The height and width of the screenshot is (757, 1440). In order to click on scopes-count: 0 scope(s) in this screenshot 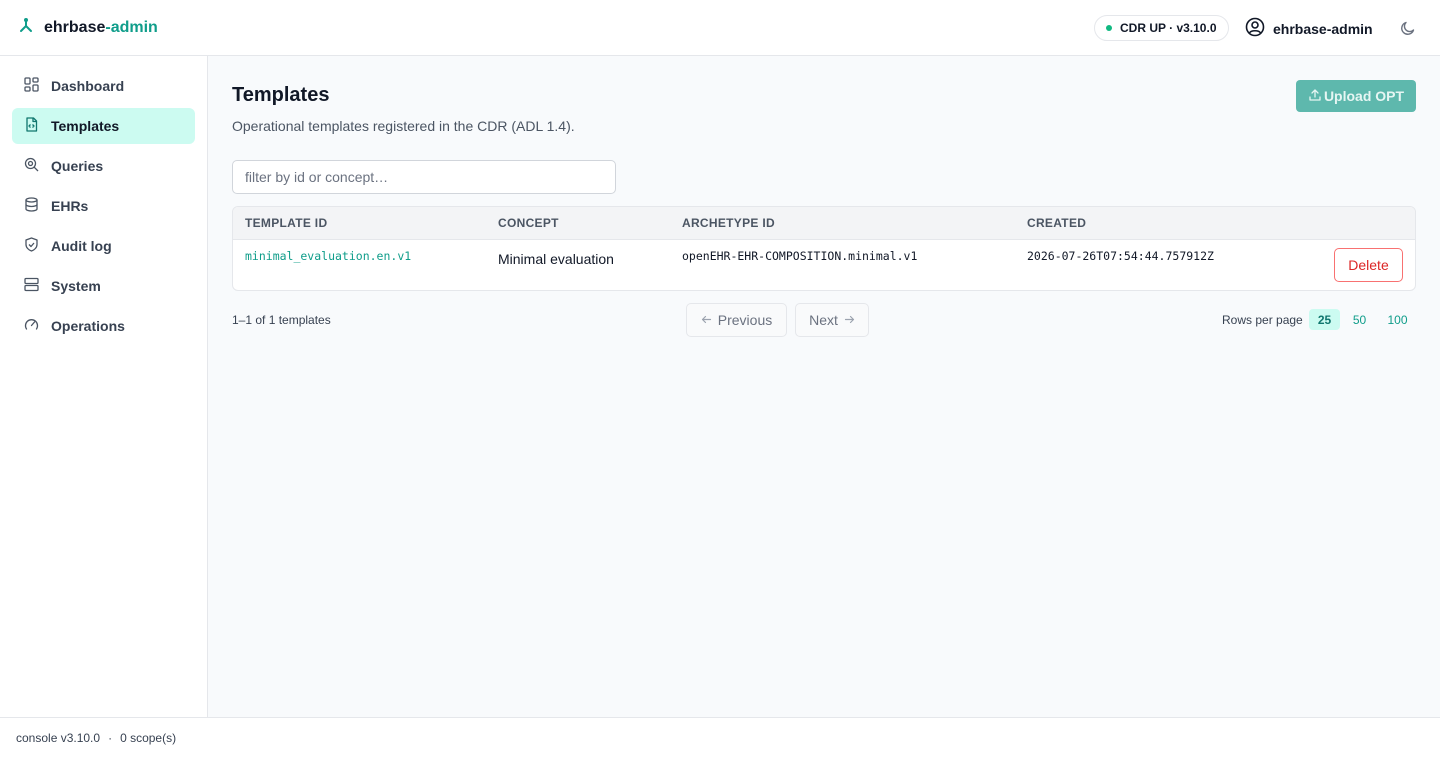, I will do `click(148, 737)`.